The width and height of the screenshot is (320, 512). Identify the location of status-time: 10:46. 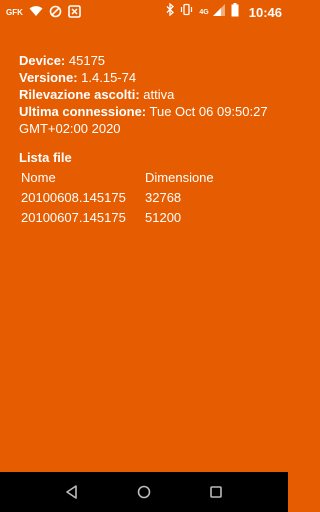
(265, 12).